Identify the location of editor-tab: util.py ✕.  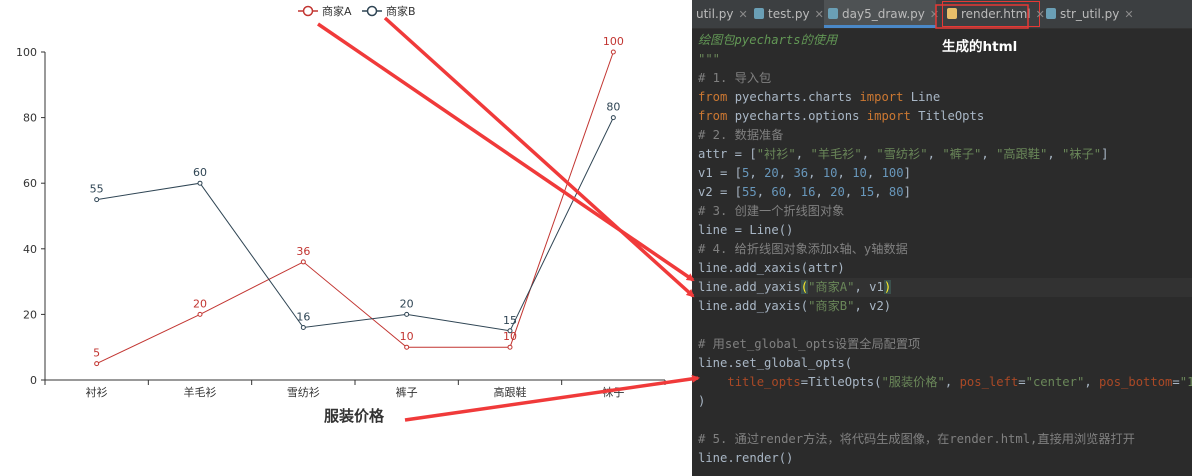
(720, 14).